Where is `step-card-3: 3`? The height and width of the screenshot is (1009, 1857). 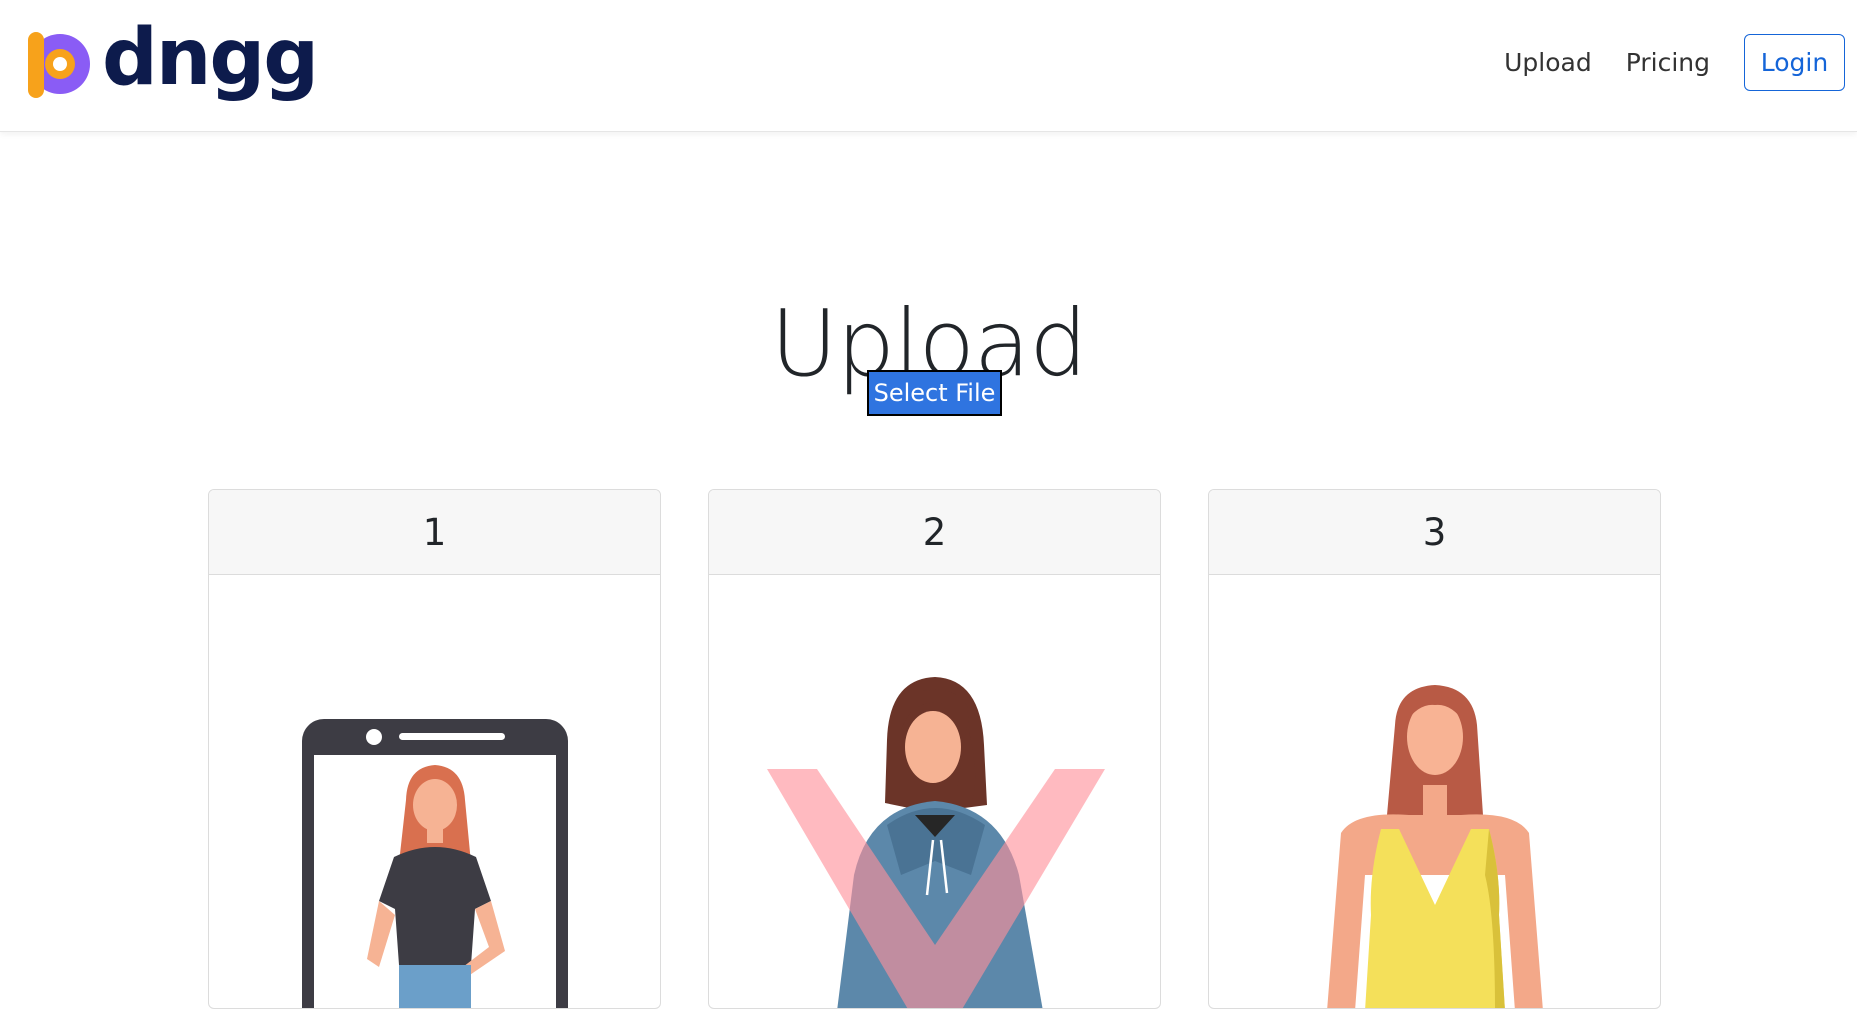
step-card-3: 3 is located at coordinates (1434, 749).